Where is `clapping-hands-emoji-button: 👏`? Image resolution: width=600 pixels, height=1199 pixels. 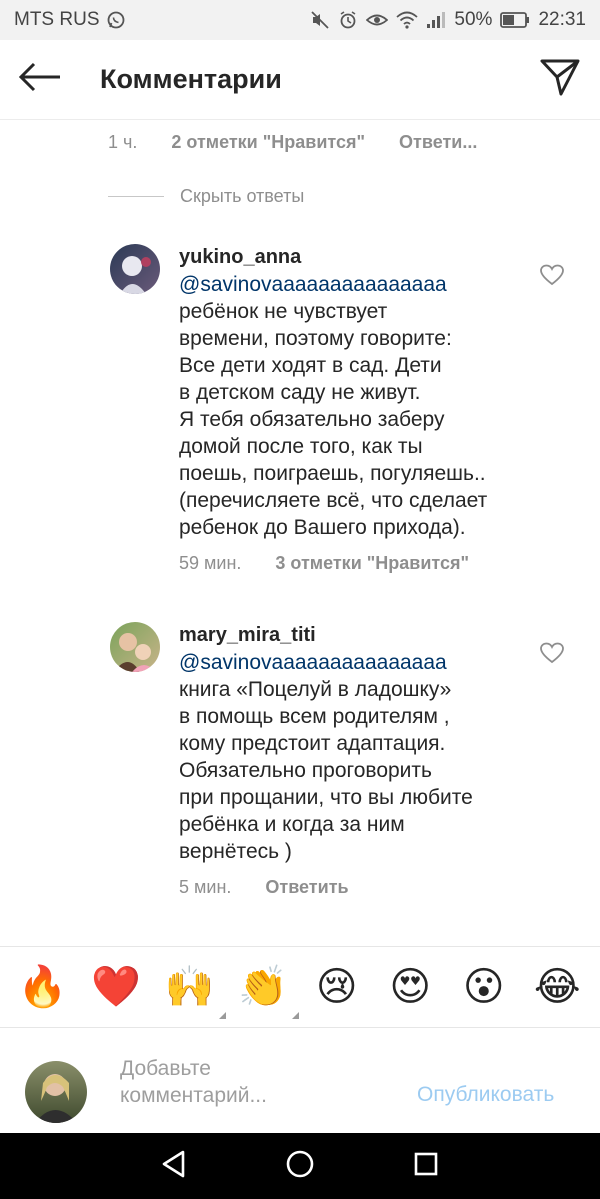
clapping-hands-emoji-button: 👏 is located at coordinates (269, 991).